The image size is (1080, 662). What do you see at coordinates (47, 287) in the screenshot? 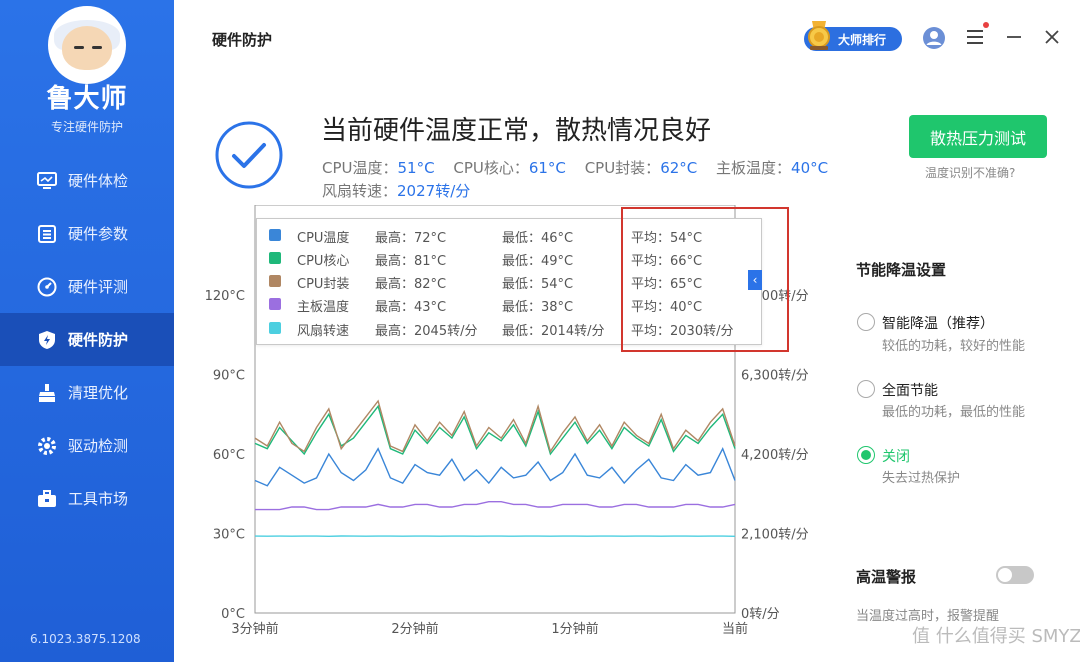
I see `gauge-icon` at bounding box center [47, 287].